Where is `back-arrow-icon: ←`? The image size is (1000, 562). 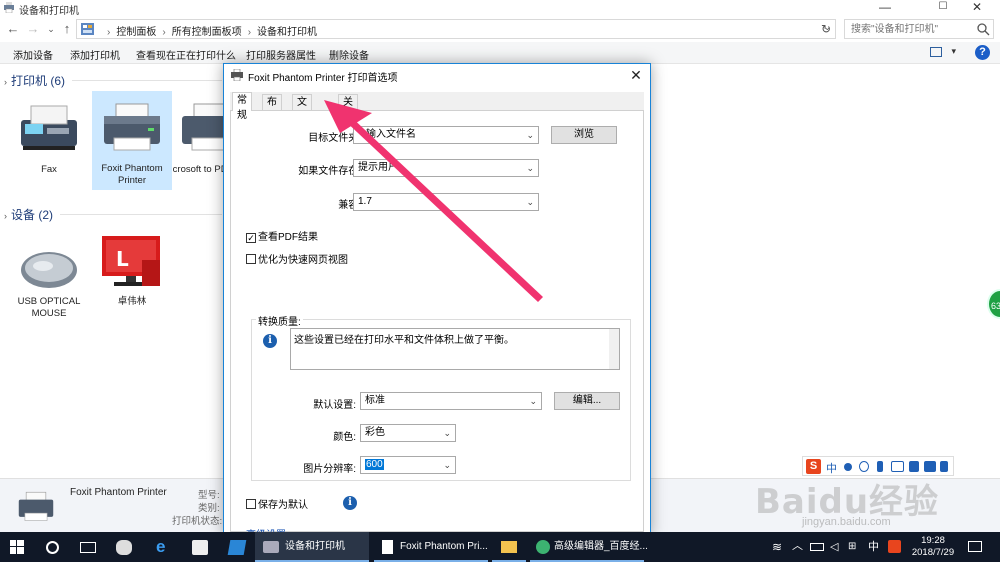 back-arrow-icon: ← is located at coordinates (13, 29).